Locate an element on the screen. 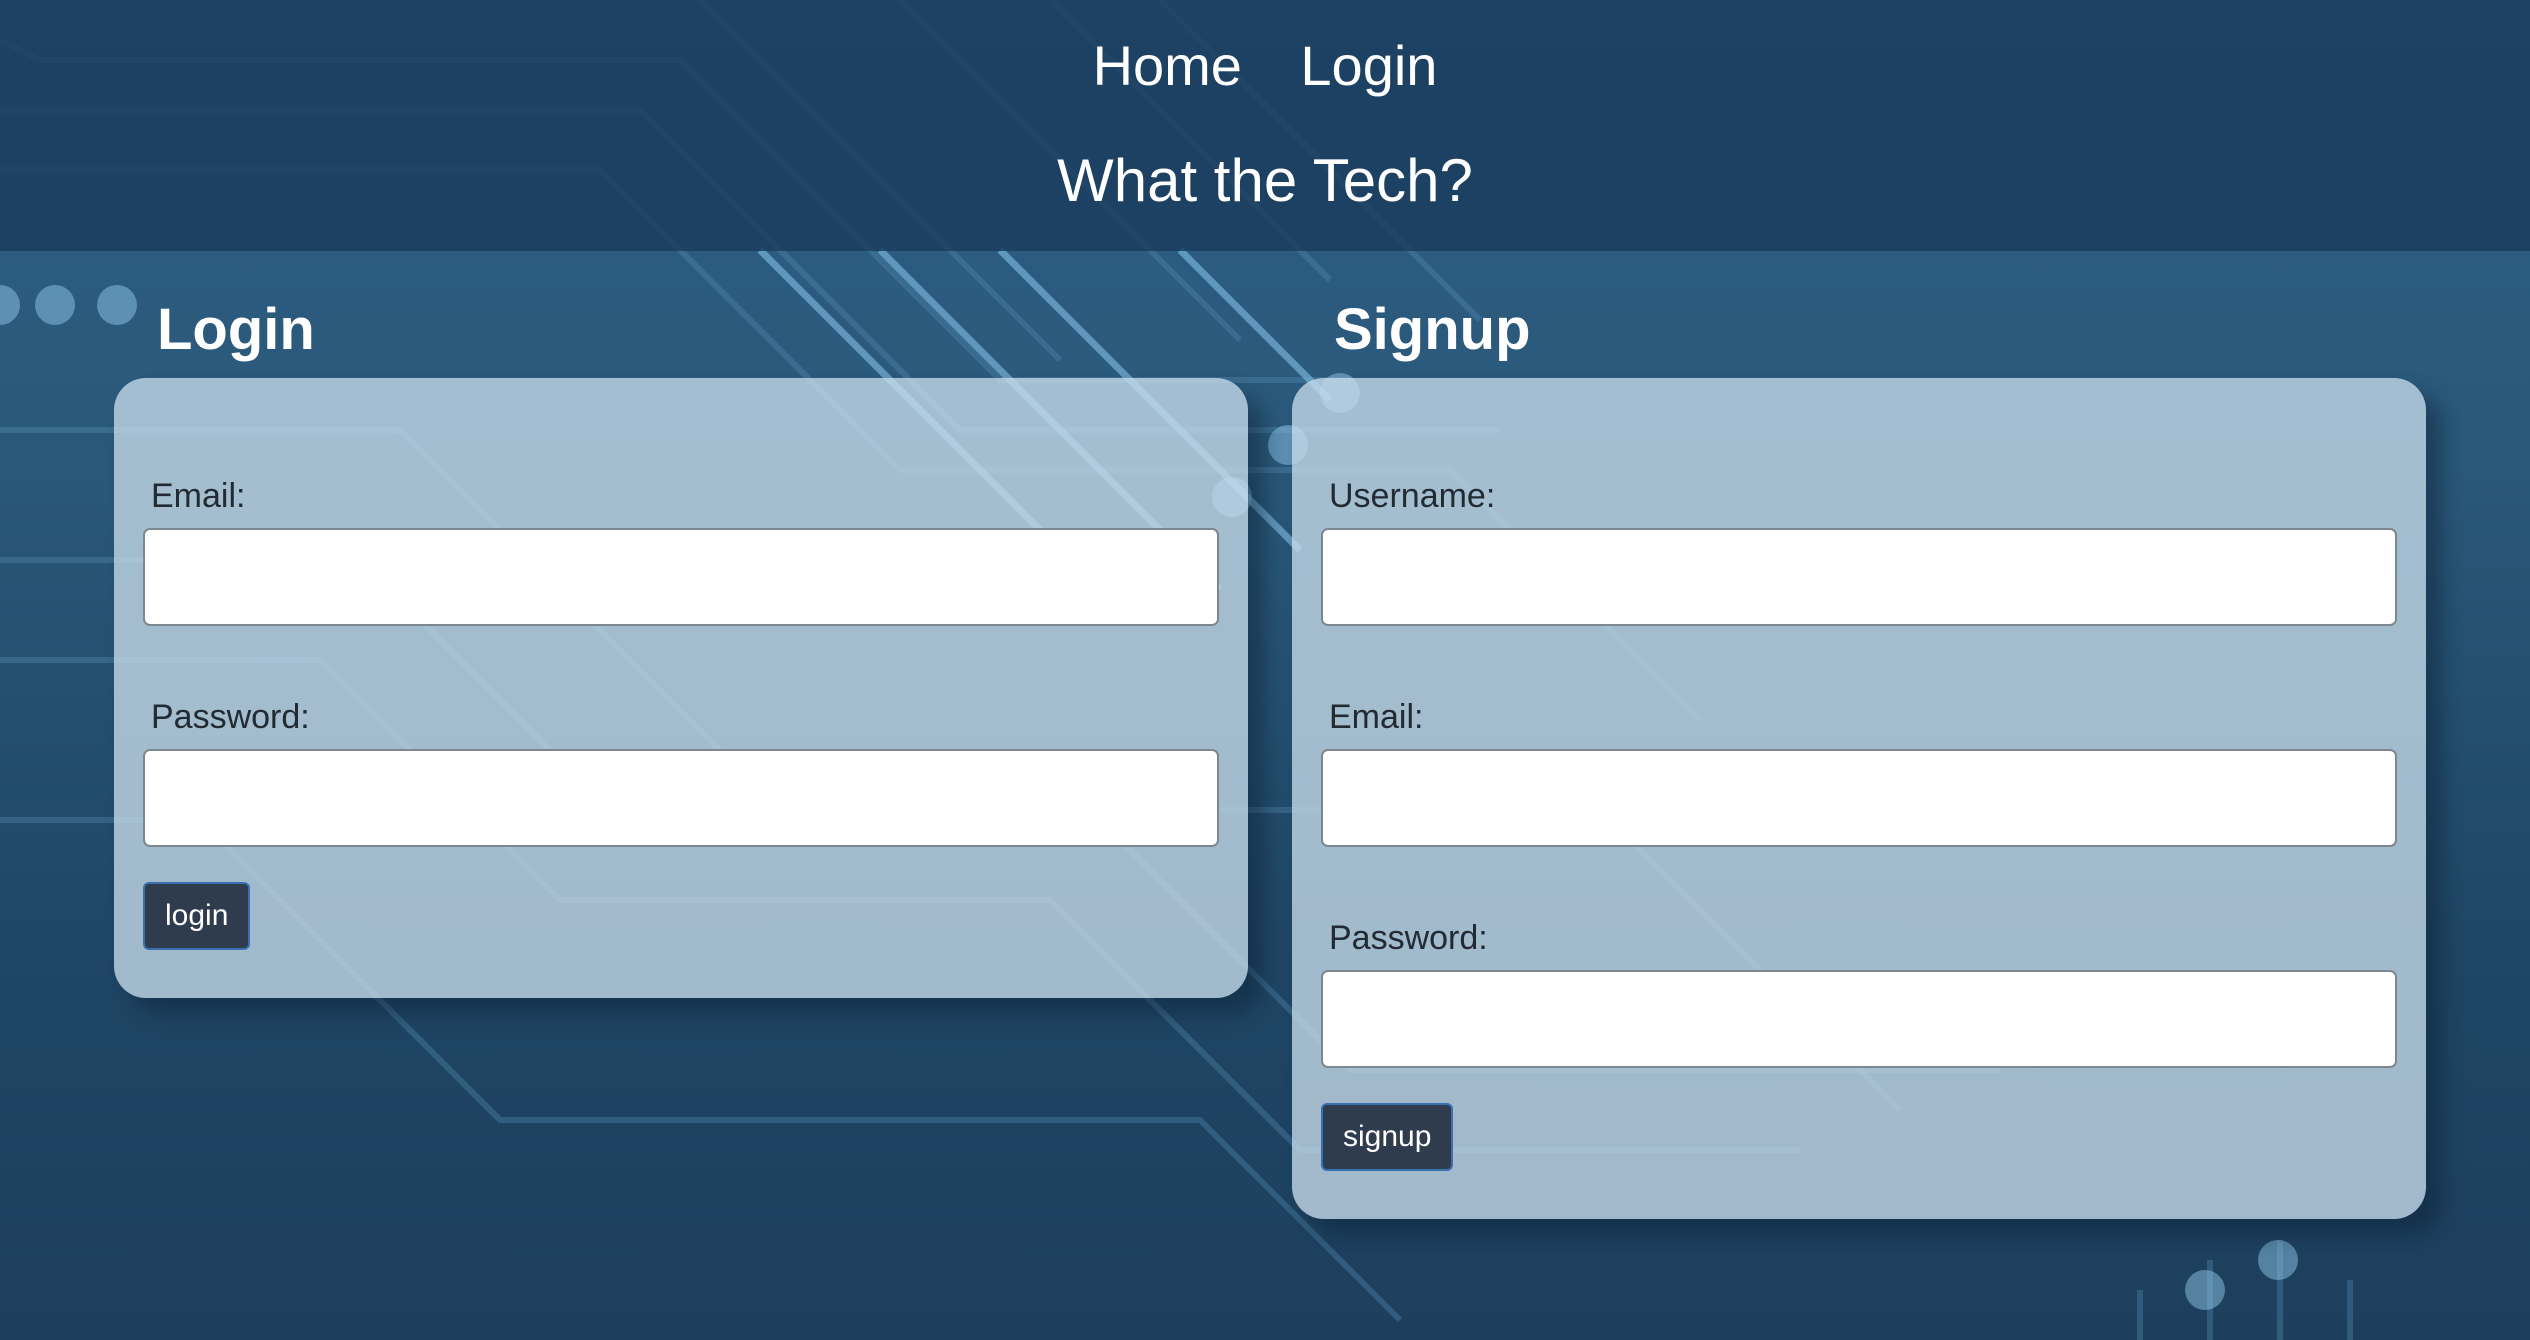 This screenshot has height=1340, width=2530. login-email-input is located at coordinates (681, 577).